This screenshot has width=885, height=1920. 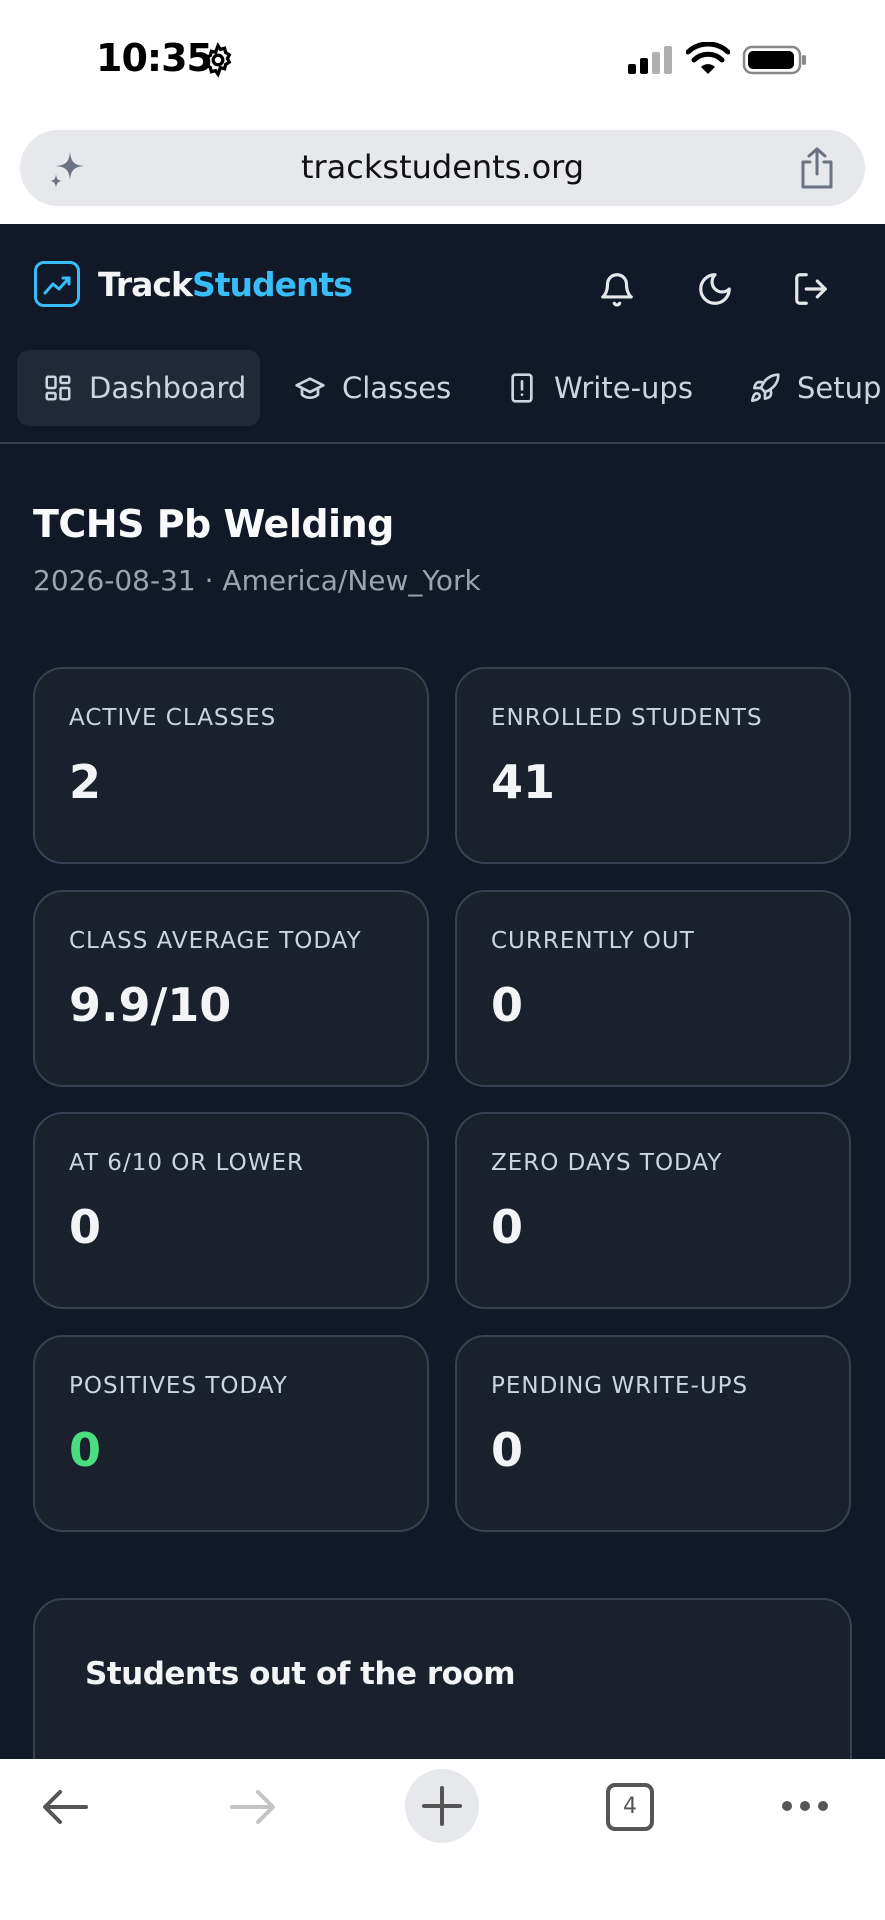 What do you see at coordinates (805, 1806) in the screenshot?
I see `more-options-icon` at bounding box center [805, 1806].